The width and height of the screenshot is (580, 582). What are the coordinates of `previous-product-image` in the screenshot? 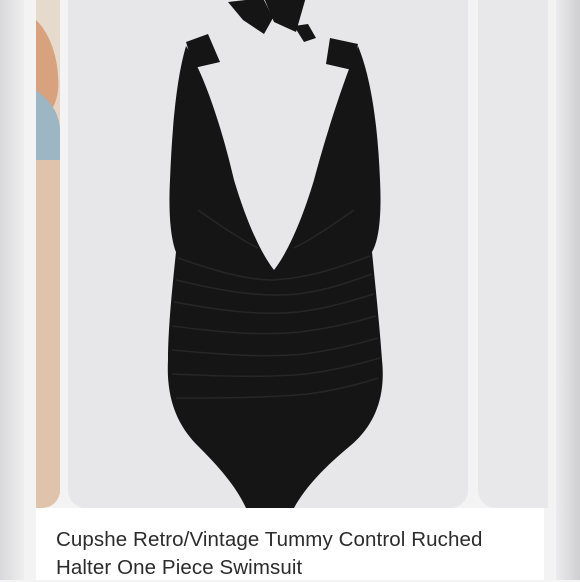 It's located at (48, 254).